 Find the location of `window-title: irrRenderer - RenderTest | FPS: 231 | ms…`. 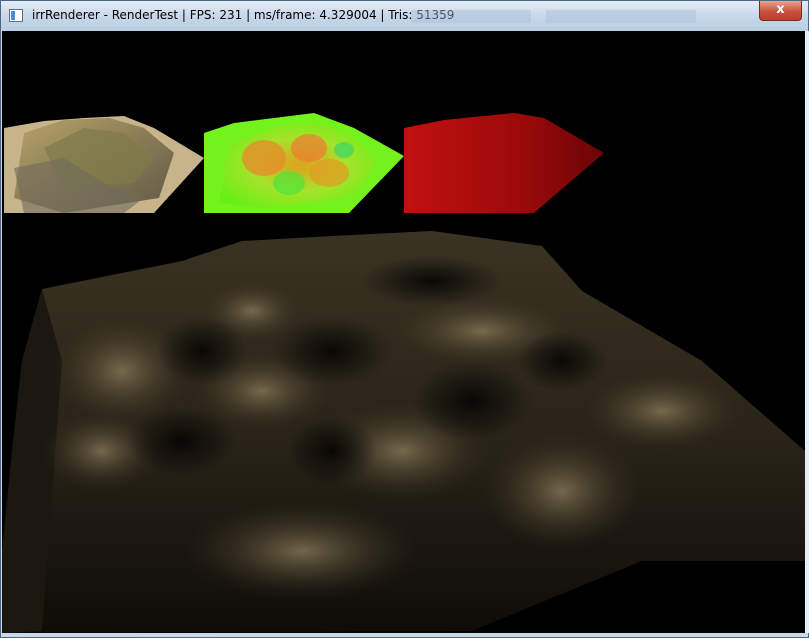

window-title: irrRenderer - RenderTest | FPS: 231 | ms… is located at coordinates (243, 15).